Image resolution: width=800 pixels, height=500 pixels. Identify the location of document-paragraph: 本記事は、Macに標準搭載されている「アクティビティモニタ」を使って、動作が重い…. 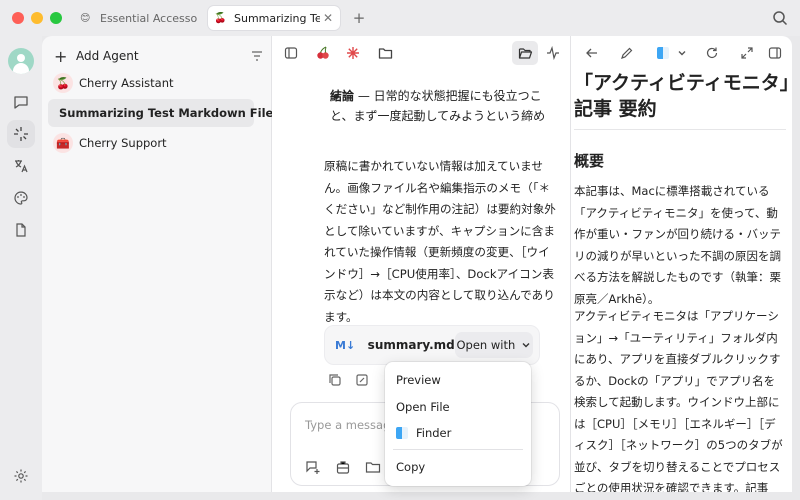
(677, 245).